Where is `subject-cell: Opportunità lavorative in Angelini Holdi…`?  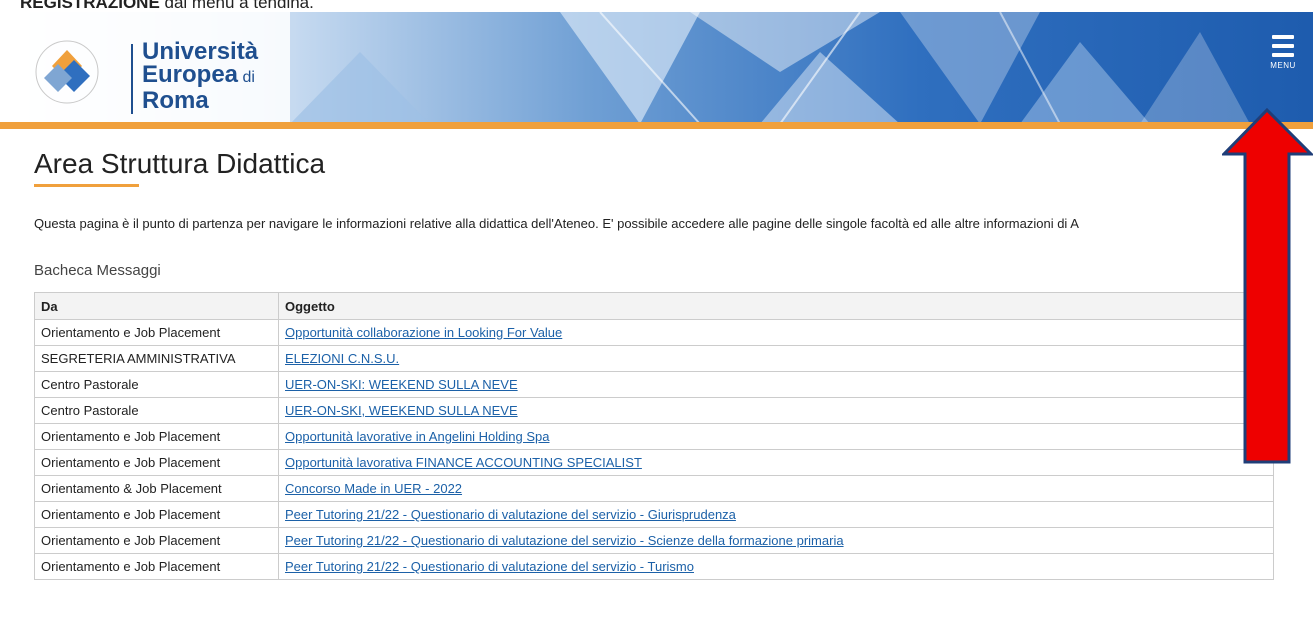
subject-cell: Opportunità lavorative in Angelini Holdi… is located at coordinates (776, 436).